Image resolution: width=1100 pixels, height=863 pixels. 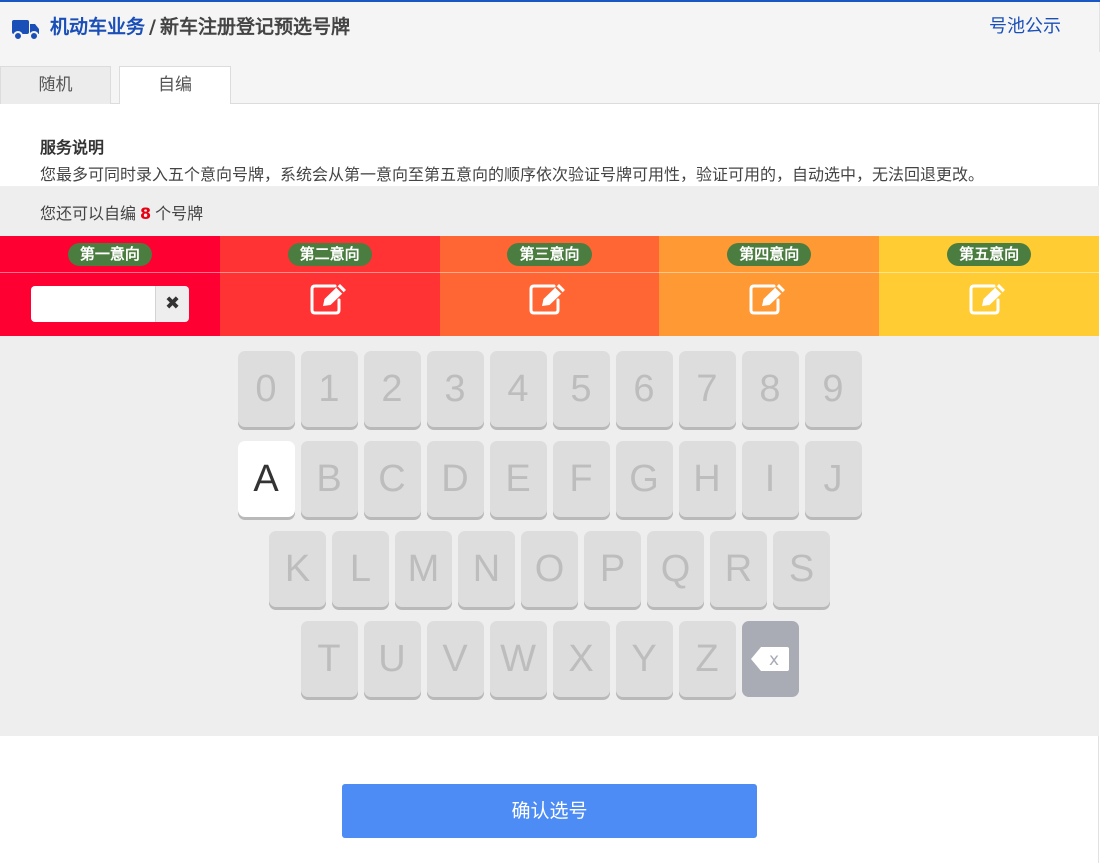 I want to click on breadcrumb: 机动车业务/新车注册登记预选号牌, so click(x=200, y=27).